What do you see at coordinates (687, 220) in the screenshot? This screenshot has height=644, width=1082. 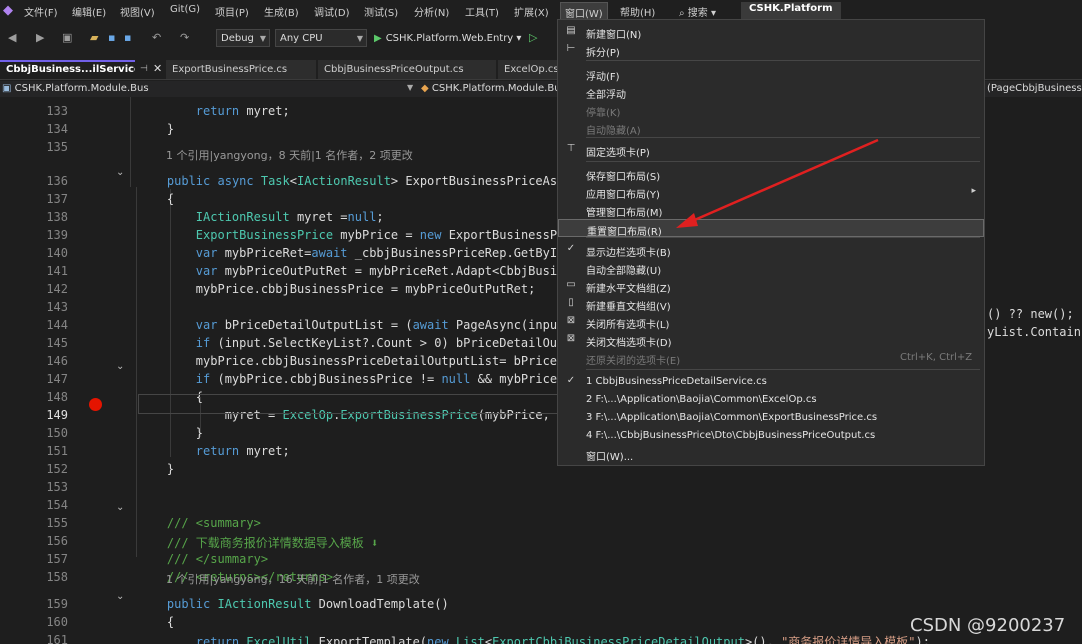 I see `arrow-head` at bounding box center [687, 220].